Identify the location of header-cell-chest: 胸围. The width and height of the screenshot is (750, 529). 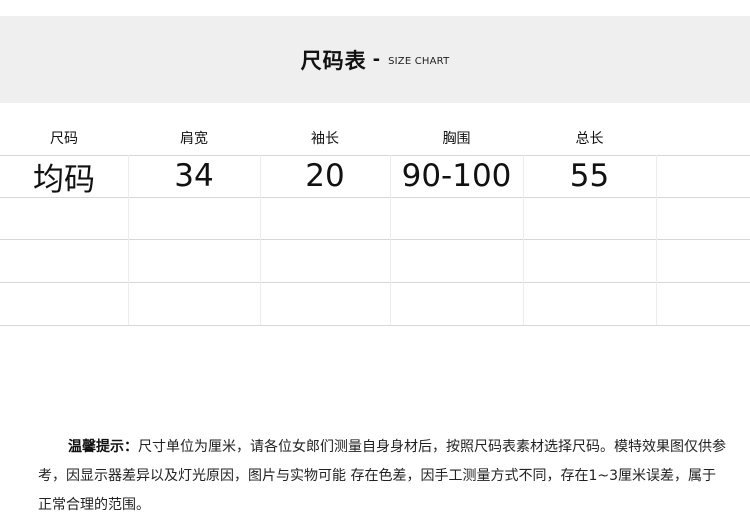
(456, 139).